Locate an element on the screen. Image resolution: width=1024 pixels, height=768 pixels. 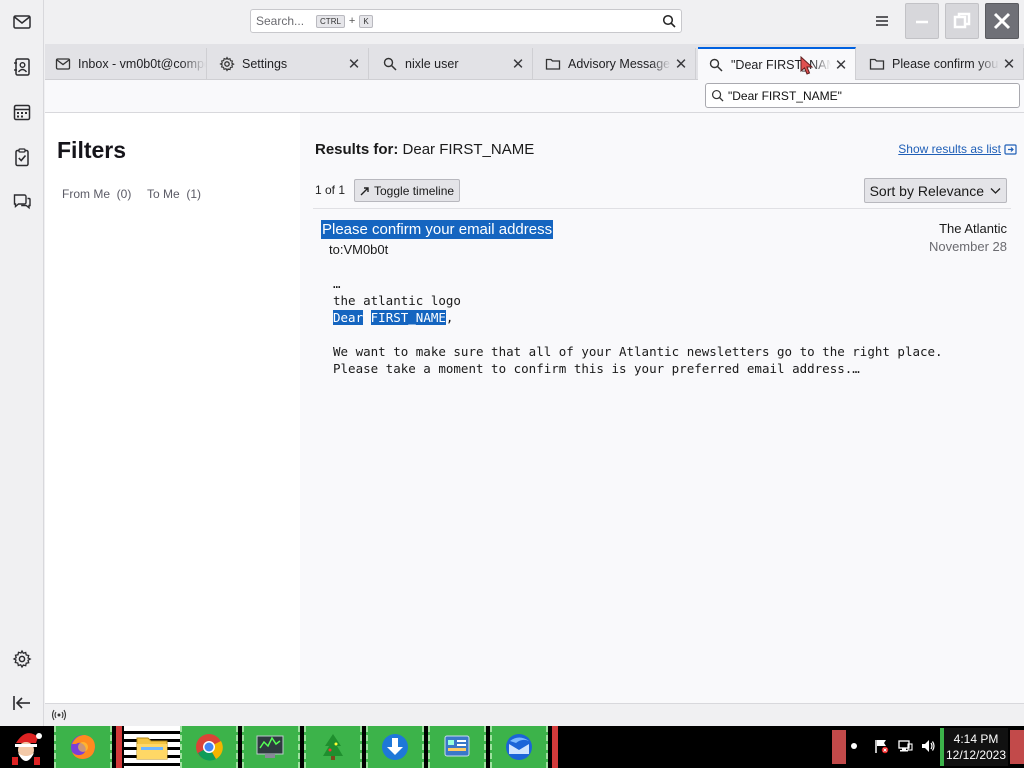
tab-settings: Settings ✕ is located at coordinates (289, 64).